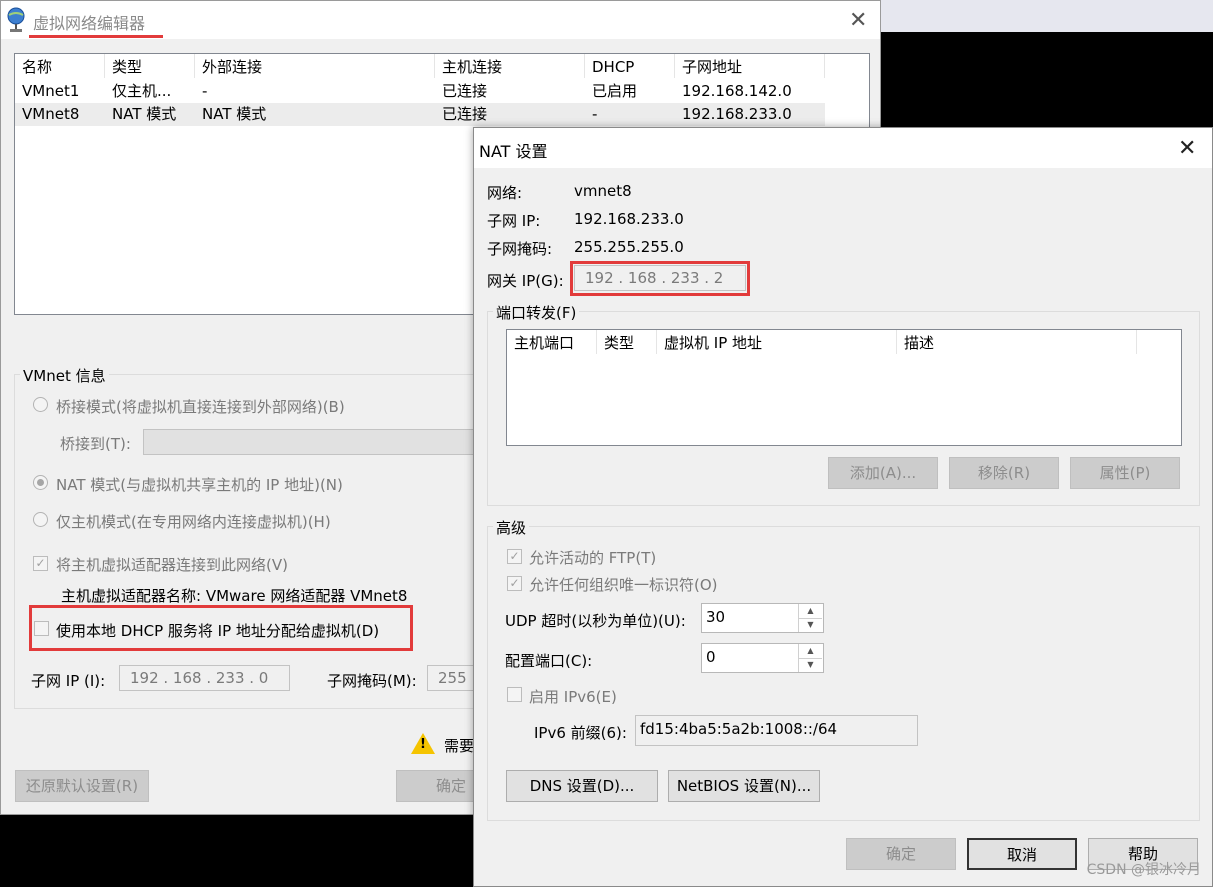 The image size is (1213, 887). What do you see at coordinates (549, 661) in the screenshot?
I see `config-port-label: 配置端口(C):` at bounding box center [549, 661].